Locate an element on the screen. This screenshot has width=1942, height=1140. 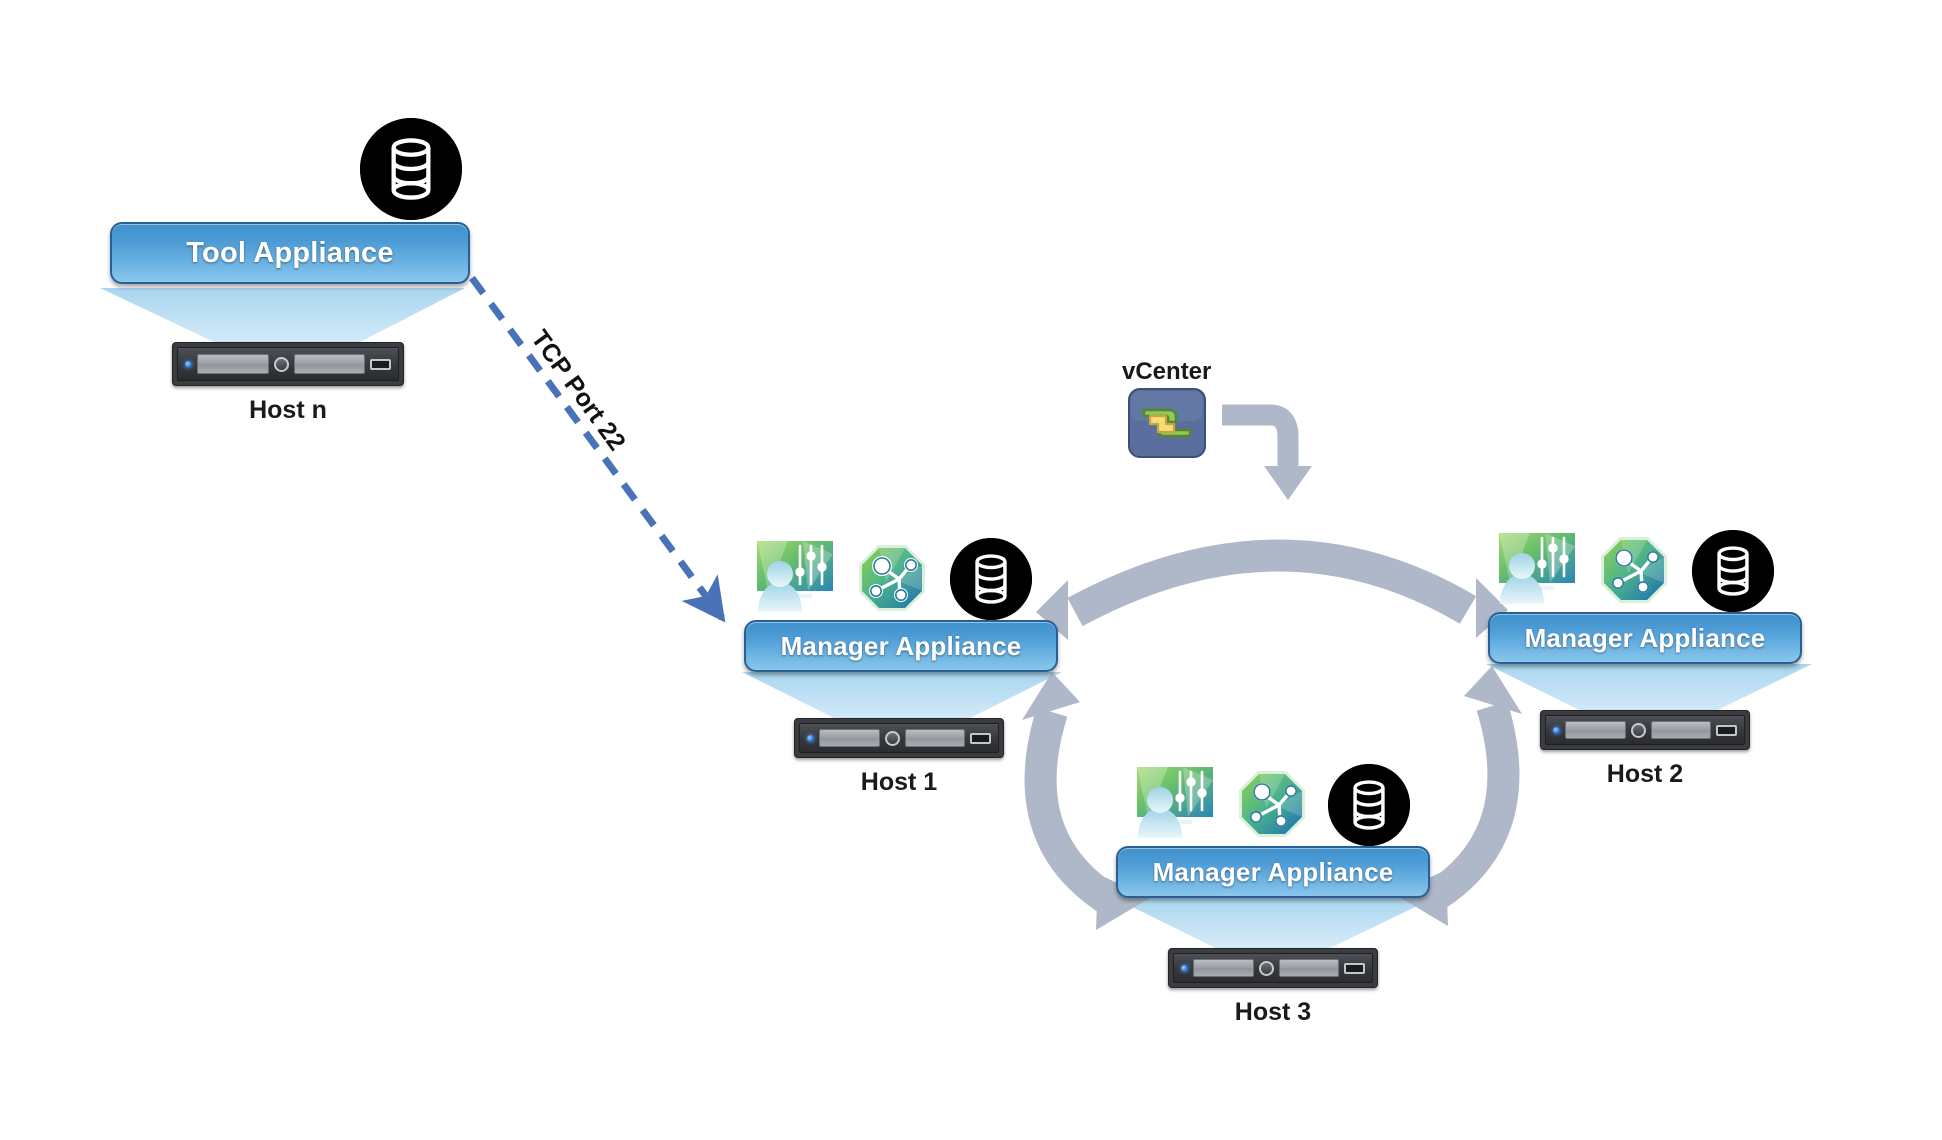
host-2-label: Host 2 is located at coordinates (1645, 774).